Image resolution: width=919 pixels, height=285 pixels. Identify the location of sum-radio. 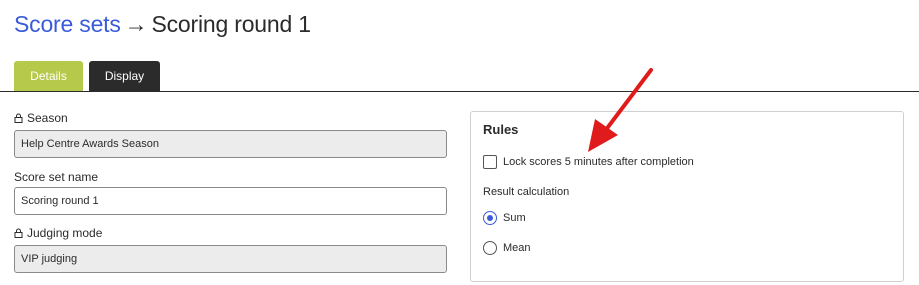
(490, 218).